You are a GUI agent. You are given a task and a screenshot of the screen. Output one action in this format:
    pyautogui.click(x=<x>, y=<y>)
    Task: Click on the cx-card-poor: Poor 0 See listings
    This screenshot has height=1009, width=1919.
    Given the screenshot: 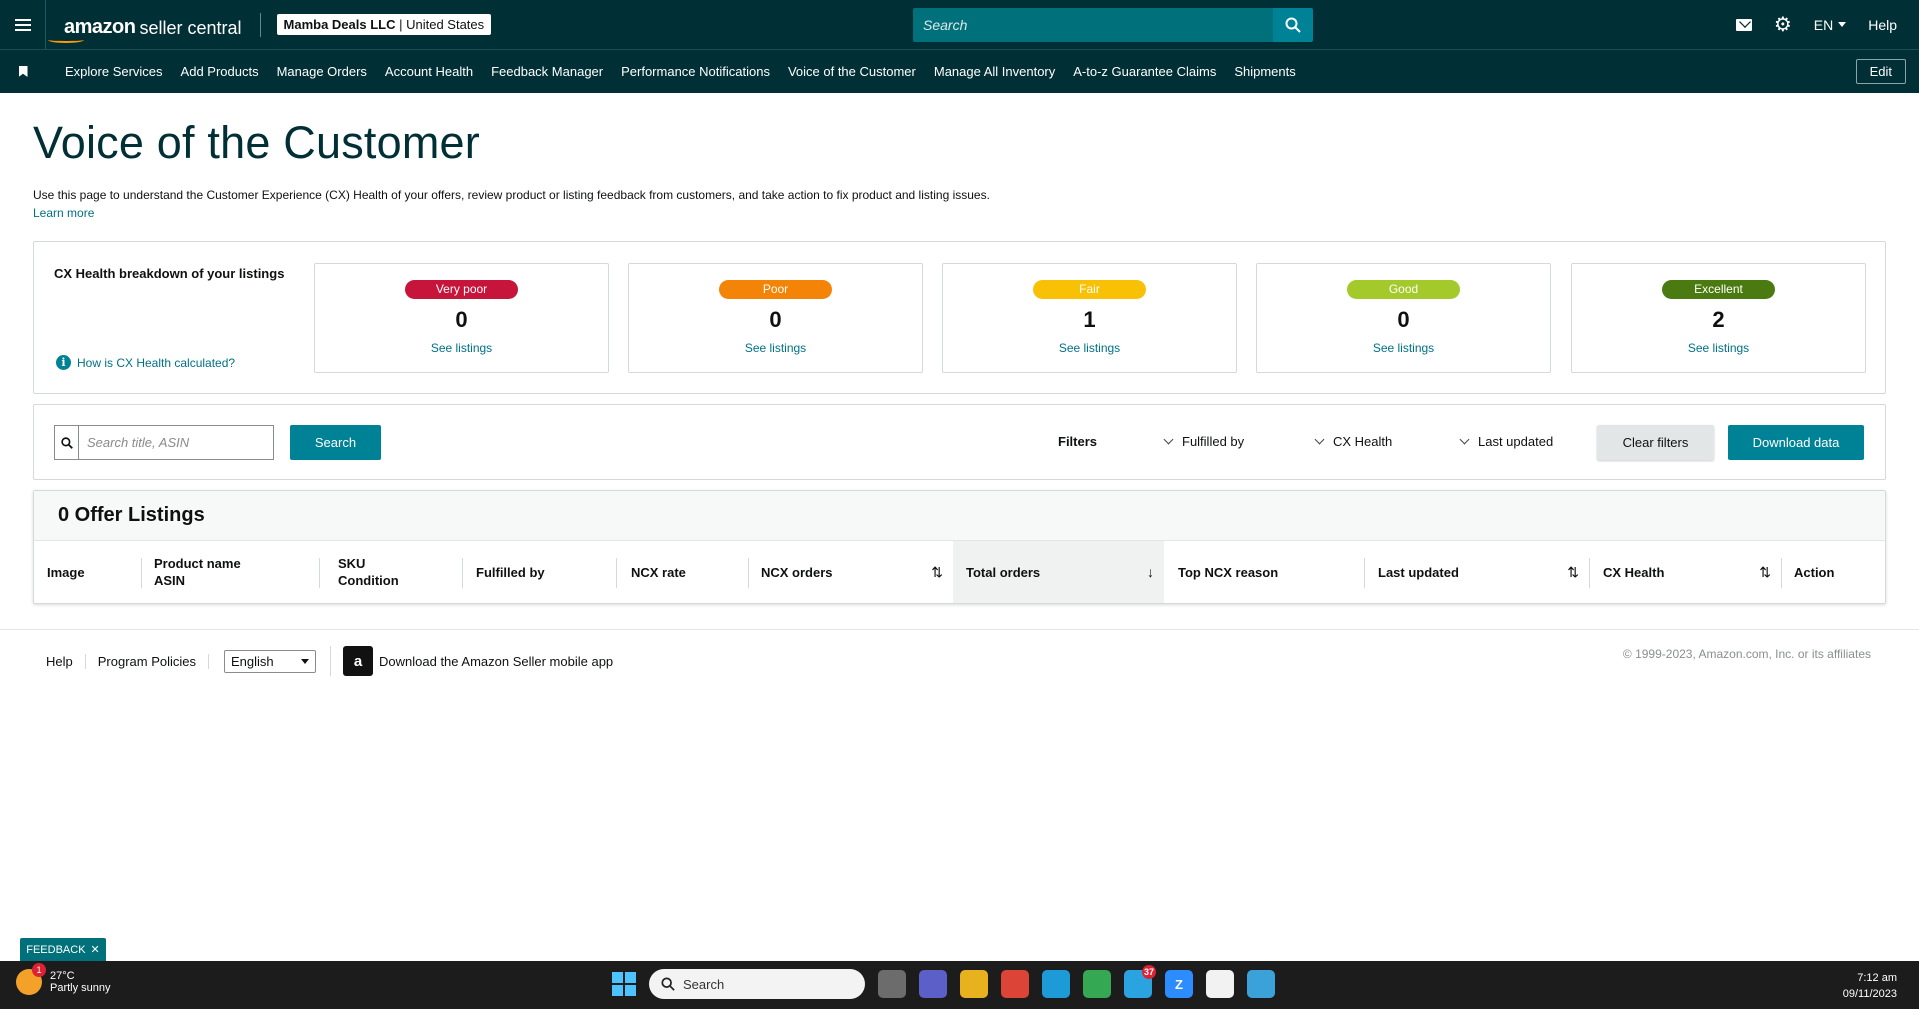 What is the action you would take?
    pyautogui.click(x=775, y=318)
    